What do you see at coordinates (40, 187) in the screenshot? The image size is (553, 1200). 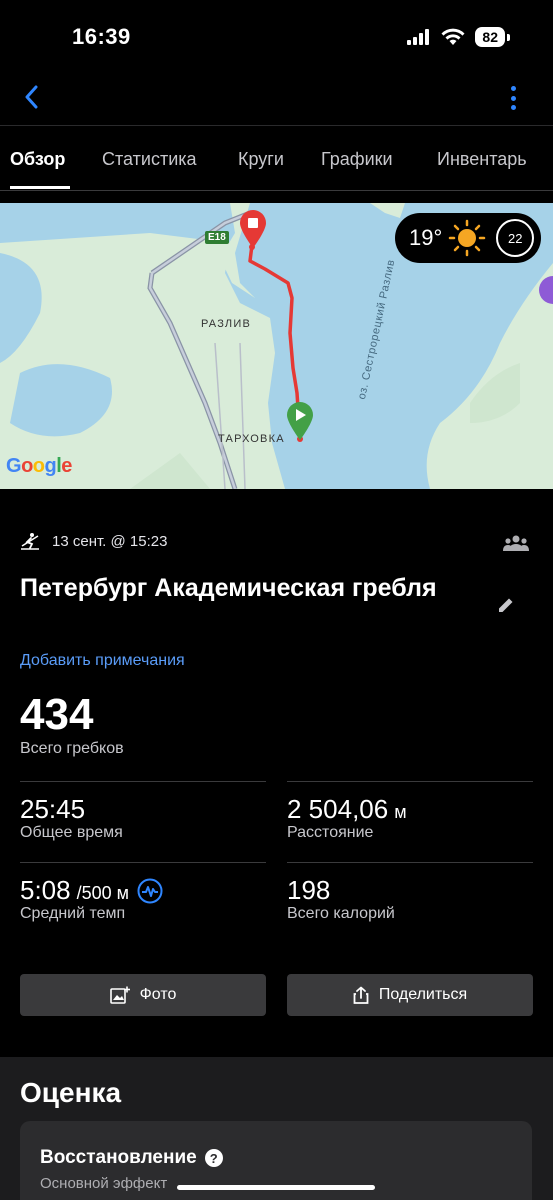 I see `tab-active-indicator` at bounding box center [40, 187].